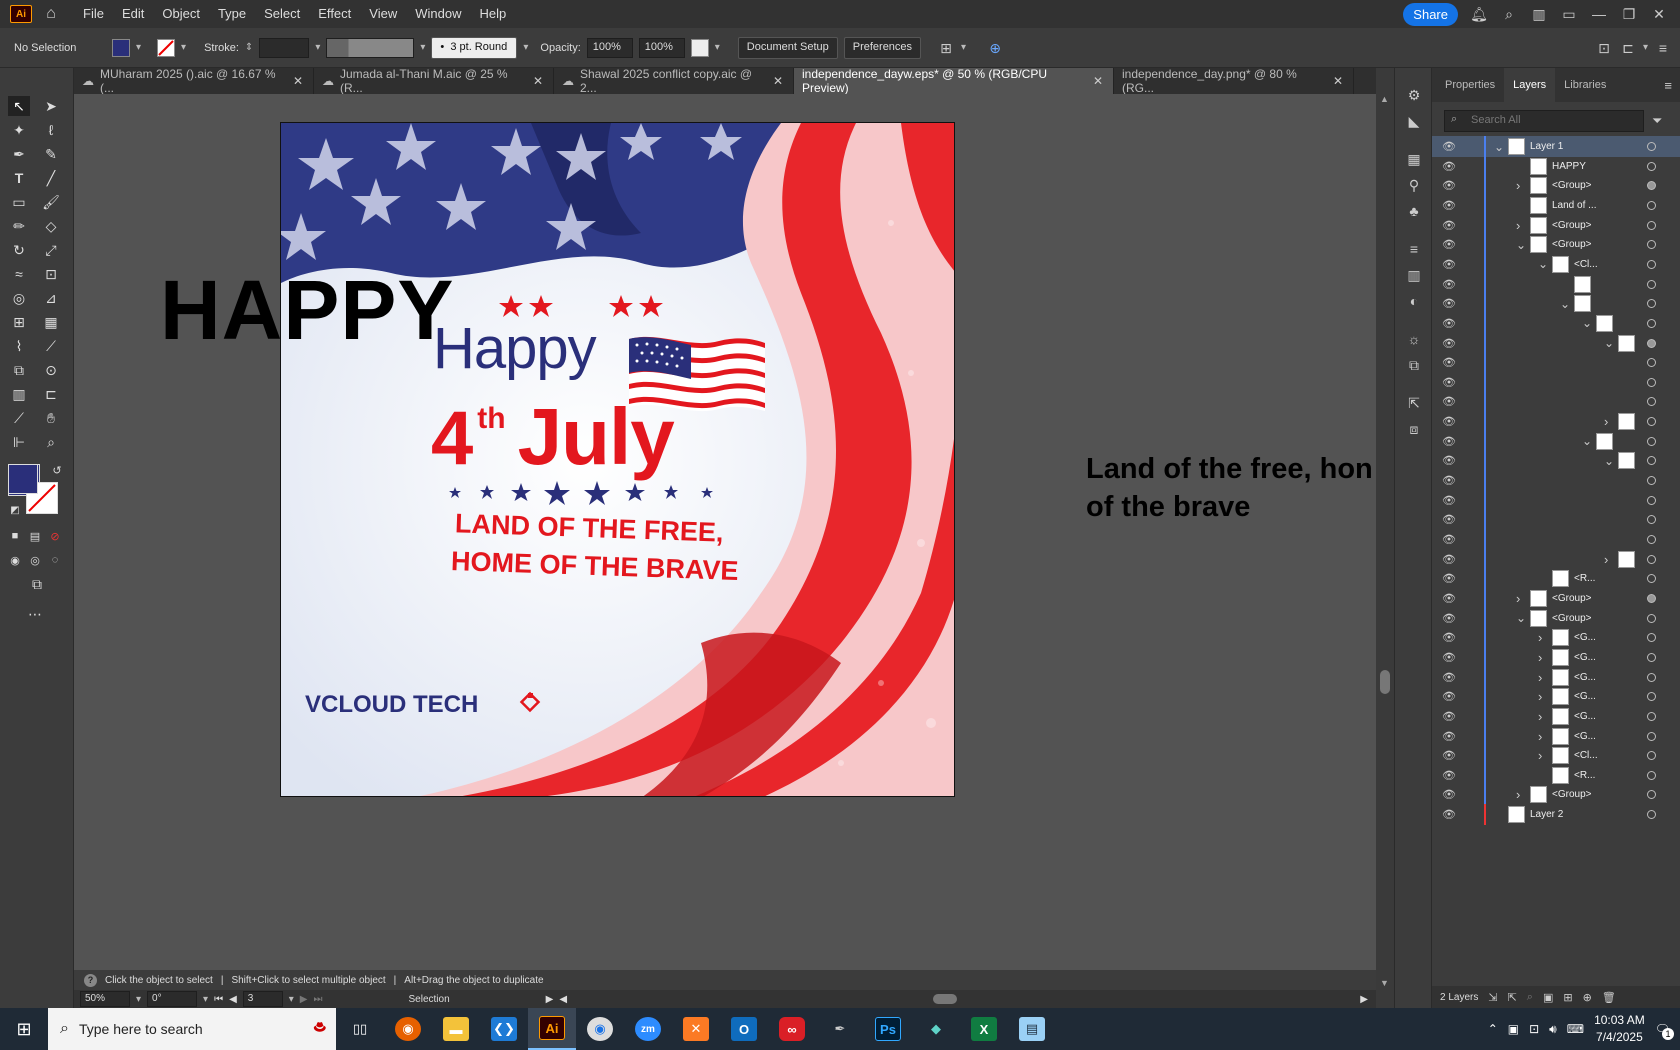 The width and height of the screenshot is (1680, 1050). Describe the element at coordinates (51, 130) in the screenshot. I see `lasso-icon: ℓ` at that location.